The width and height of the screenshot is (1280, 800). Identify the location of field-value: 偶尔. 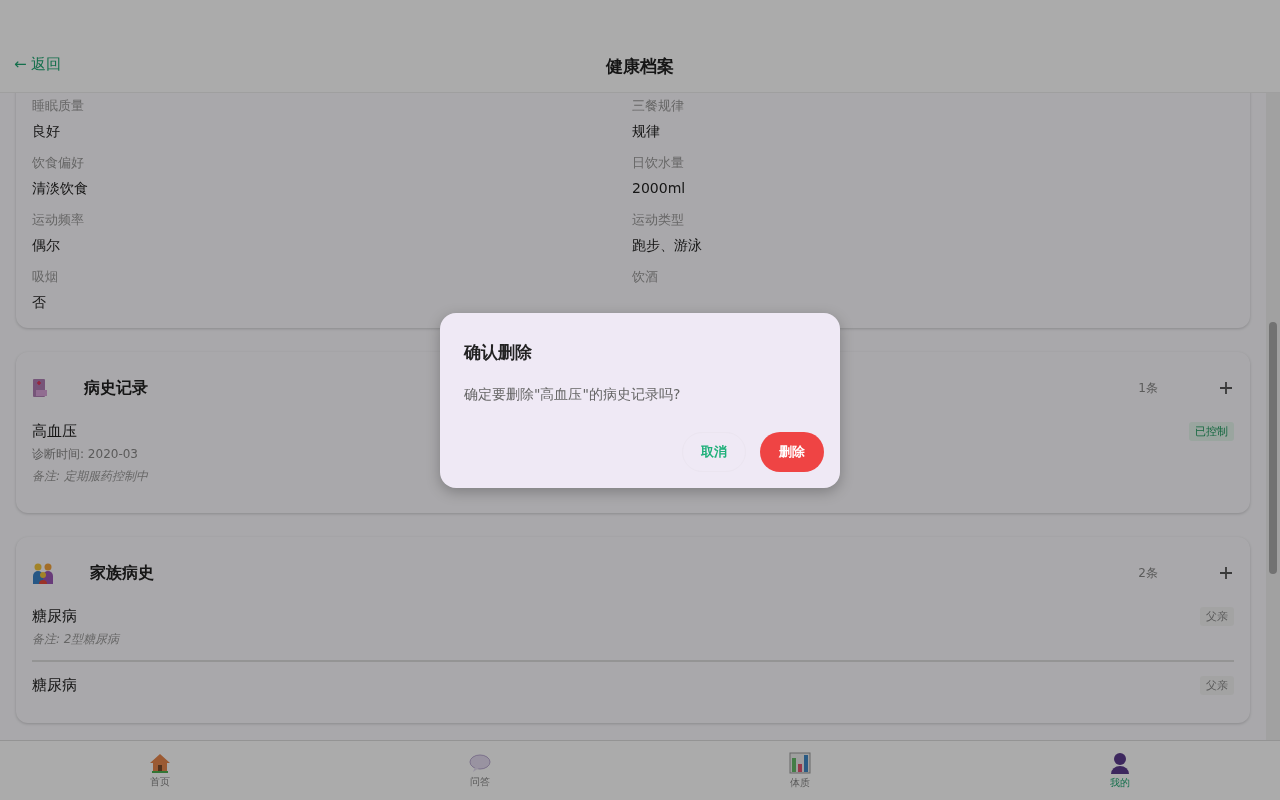
(46, 245).